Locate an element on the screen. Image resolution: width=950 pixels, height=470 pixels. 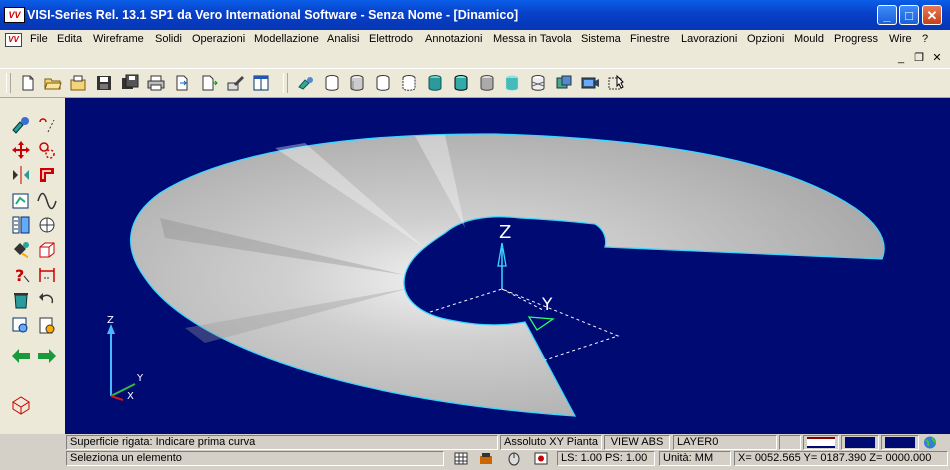
units: Unità: MM is located at coordinates (695, 458).